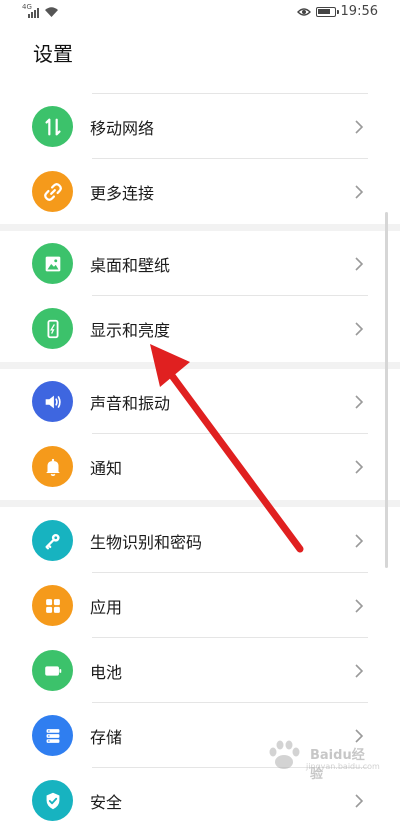 The height and width of the screenshot is (833, 400). Describe the element at coordinates (106, 607) in the screenshot. I see `settings-item-label: 应用` at that location.